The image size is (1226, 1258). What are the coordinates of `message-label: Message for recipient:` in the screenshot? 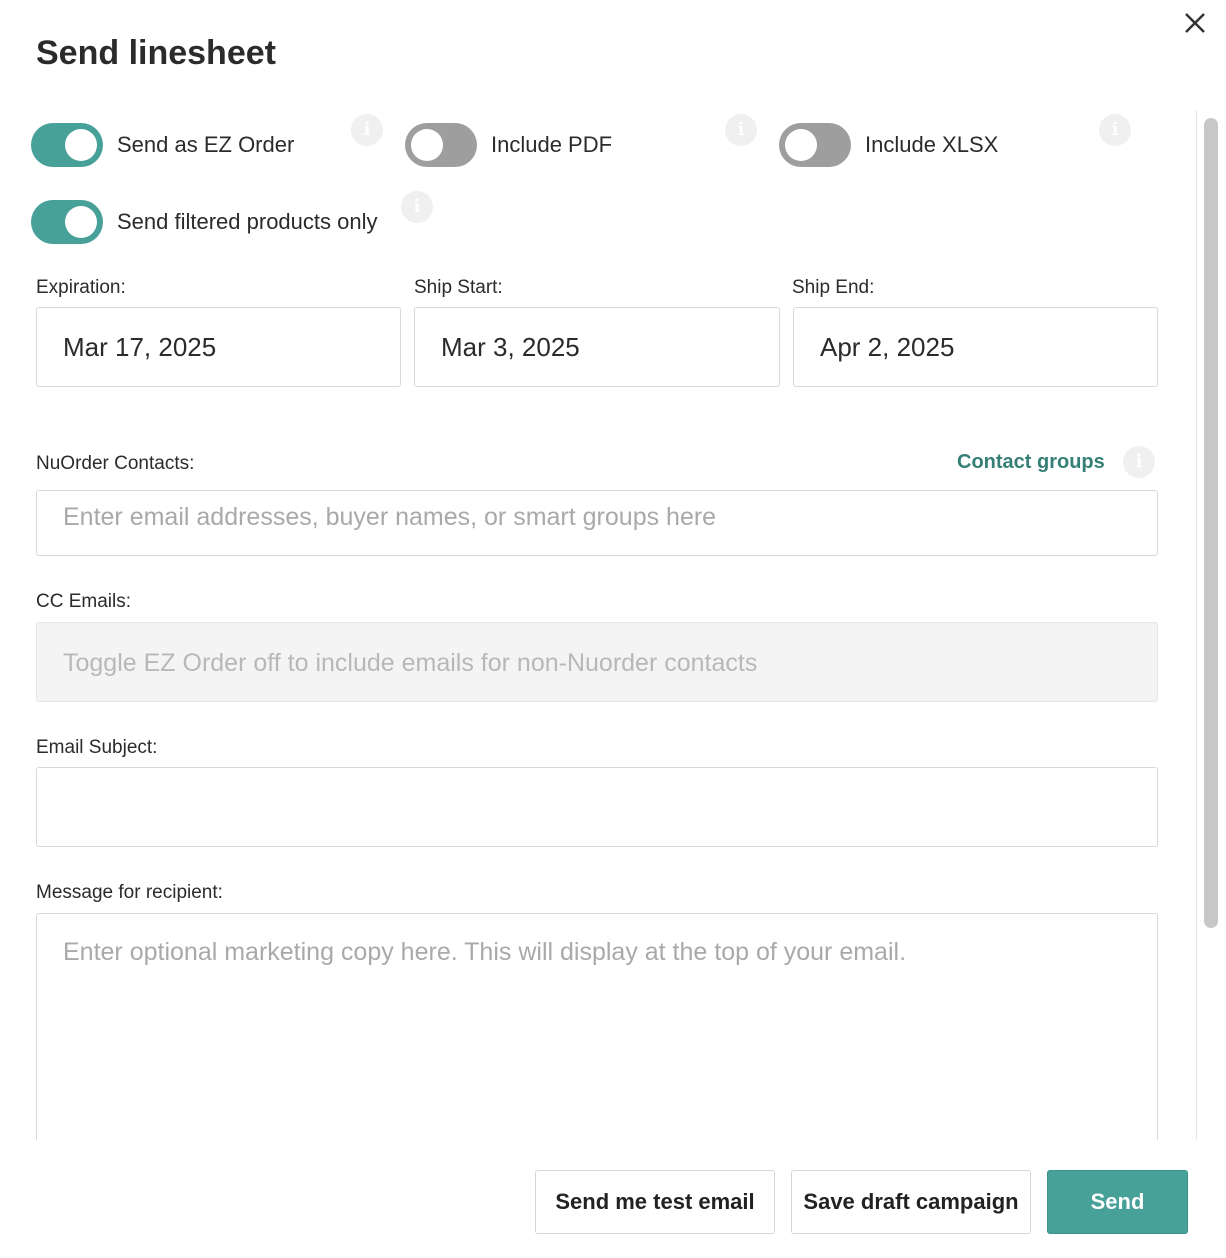 It's located at (129, 892).